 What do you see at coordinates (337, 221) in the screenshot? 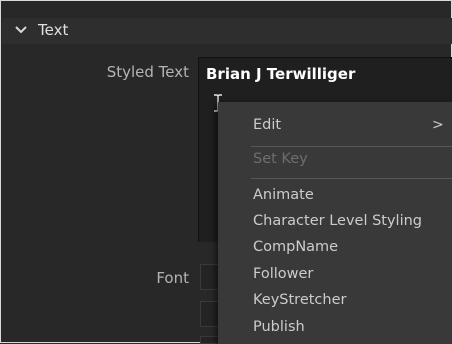
I see `menu-item-character-level-styling: Character Level Styling` at bounding box center [337, 221].